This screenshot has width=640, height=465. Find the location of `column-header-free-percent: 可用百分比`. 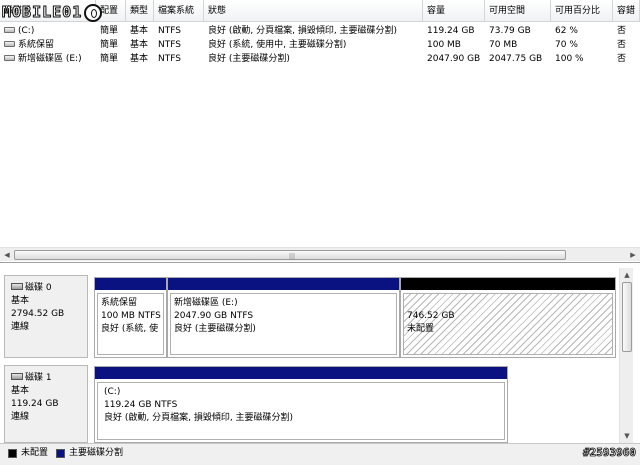

column-header-free-percent: 可用百分比 is located at coordinates (582, 11).